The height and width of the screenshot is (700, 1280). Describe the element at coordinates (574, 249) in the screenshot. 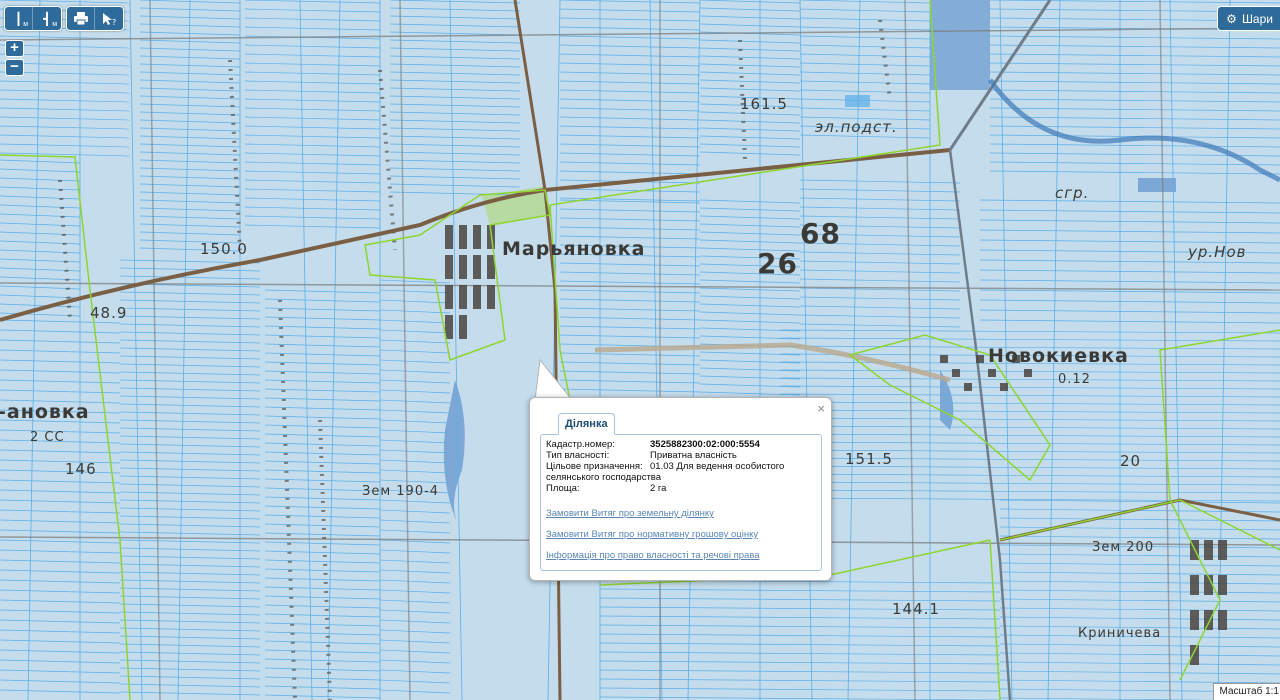

I see `label-maryanovka: Марьяновка` at that location.